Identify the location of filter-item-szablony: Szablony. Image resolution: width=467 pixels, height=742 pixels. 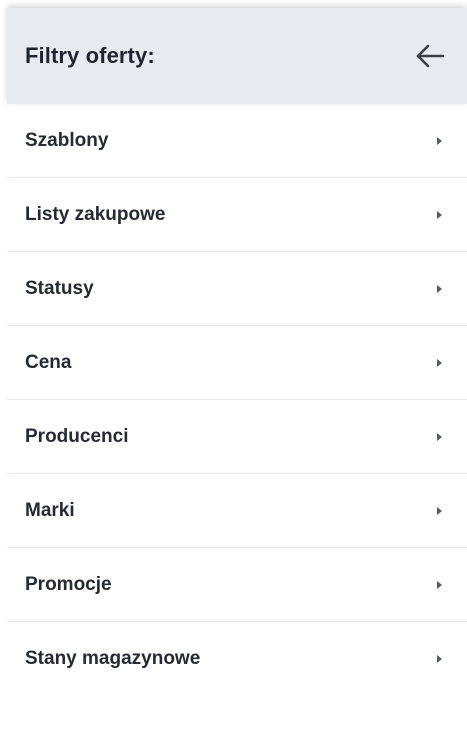
(237, 141).